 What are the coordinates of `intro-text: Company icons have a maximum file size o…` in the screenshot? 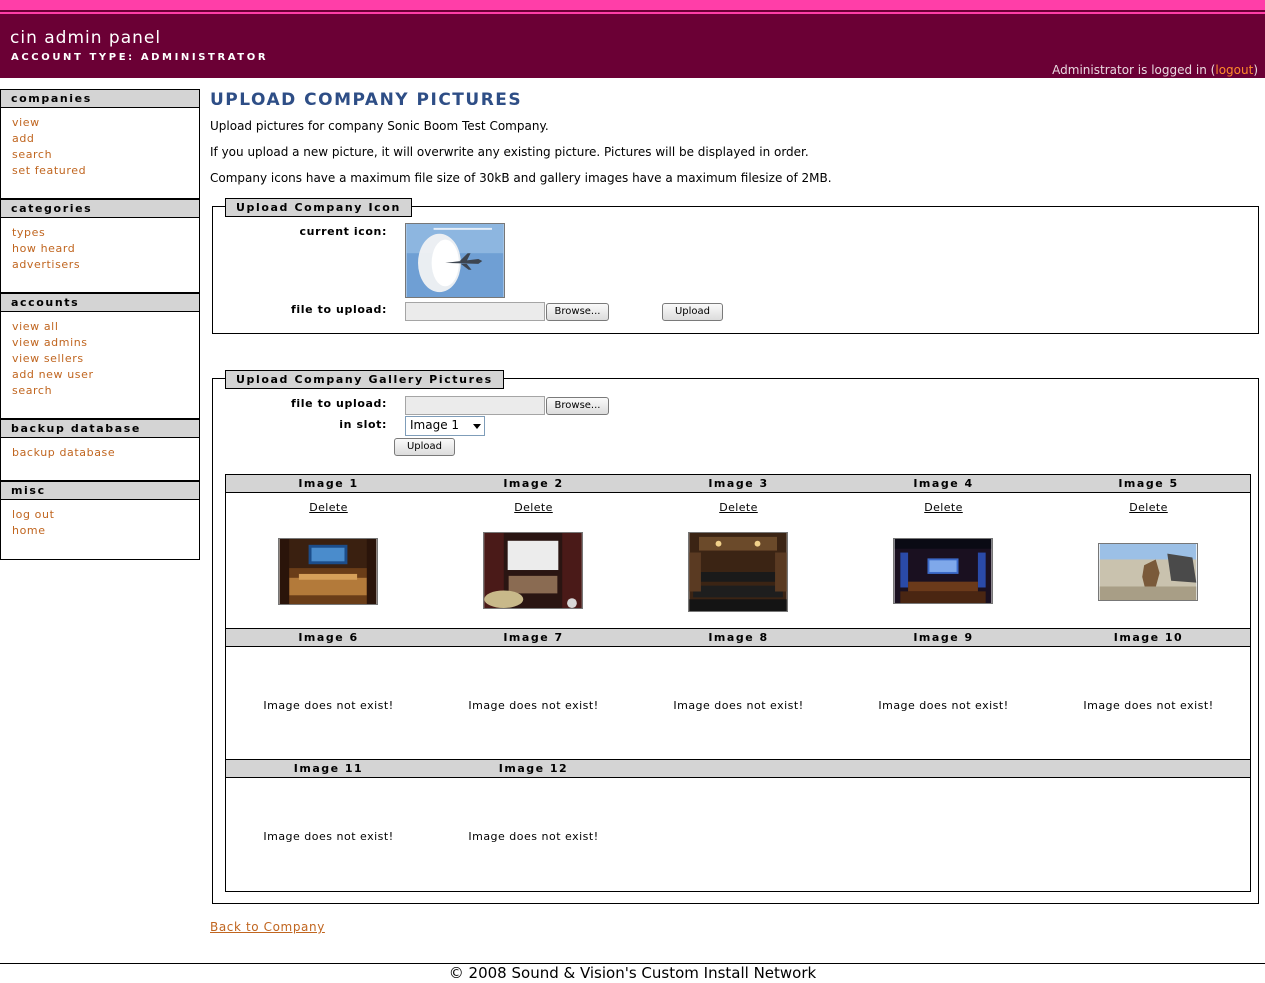 It's located at (521, 178).